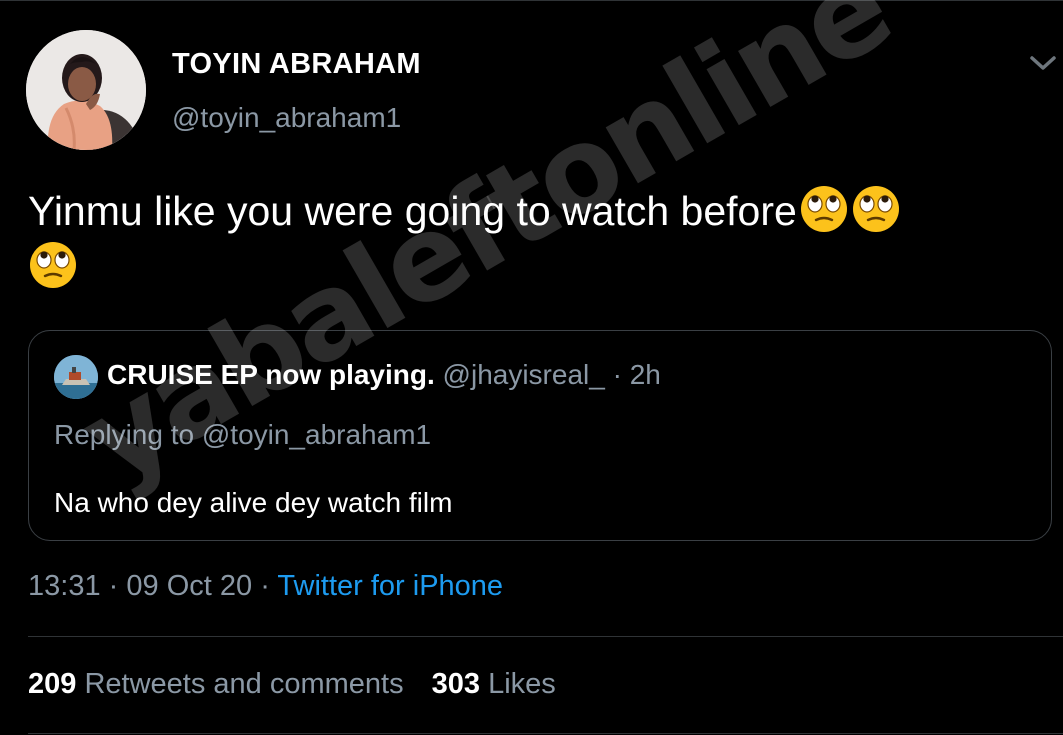  What do you see at coordinates (271, 374) in the screenshot?
I see `quoted-author-name: CRUISE EP now playing.` at bounding box center [271, 374].